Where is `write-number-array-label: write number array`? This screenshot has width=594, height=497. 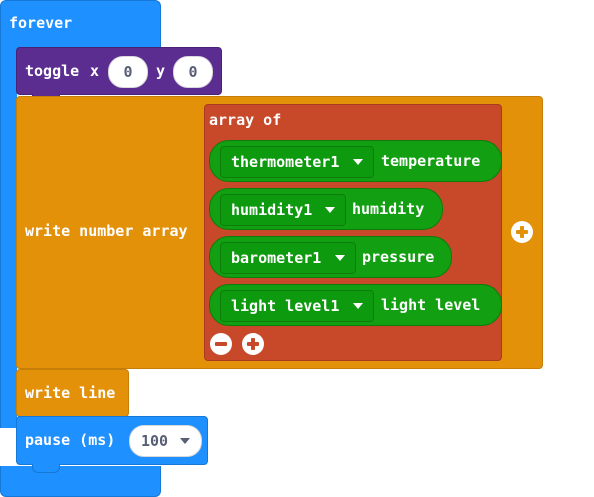 write-number-array-label: write number array is located at coordinates (106, 231).